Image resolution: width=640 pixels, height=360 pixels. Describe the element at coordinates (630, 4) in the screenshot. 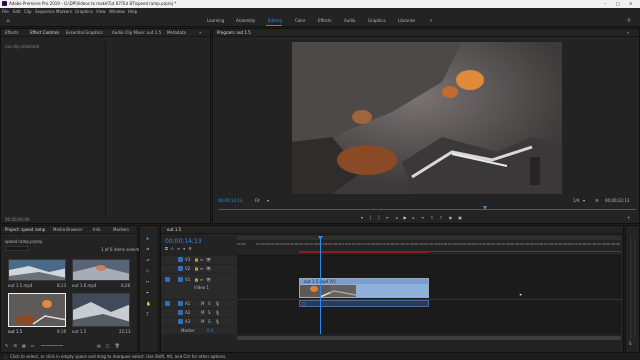

I see `close-button: ✕` at that location.